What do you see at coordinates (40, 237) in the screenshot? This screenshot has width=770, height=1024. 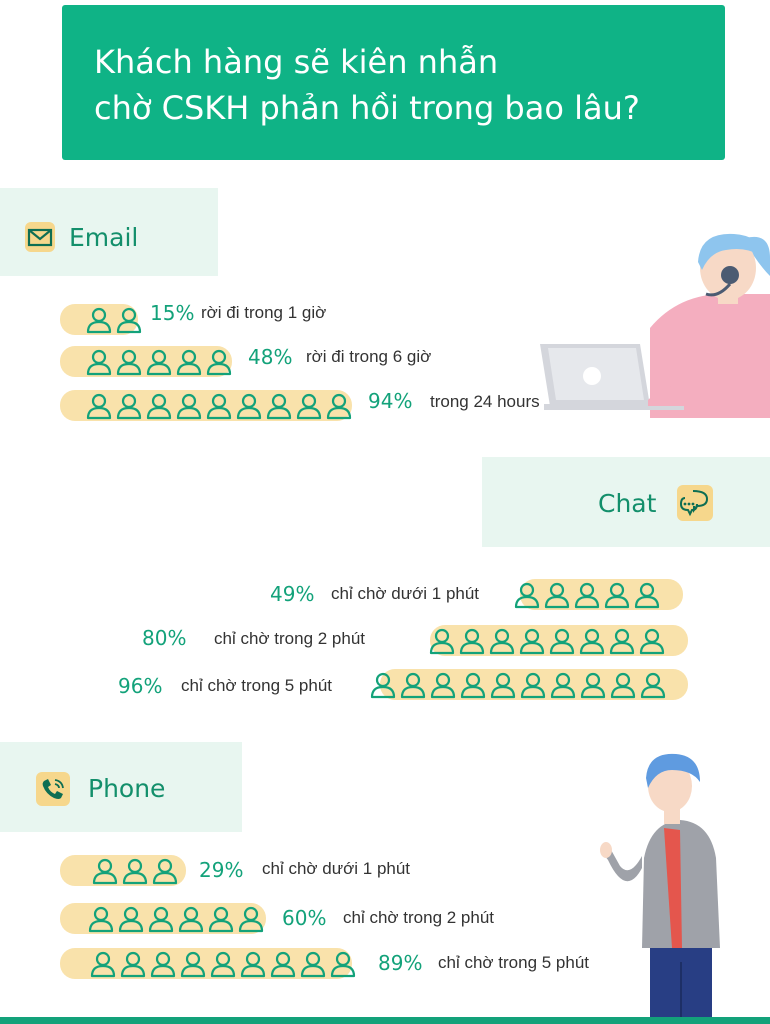 I see `envelope-icon` at bounding box center [40, 237].